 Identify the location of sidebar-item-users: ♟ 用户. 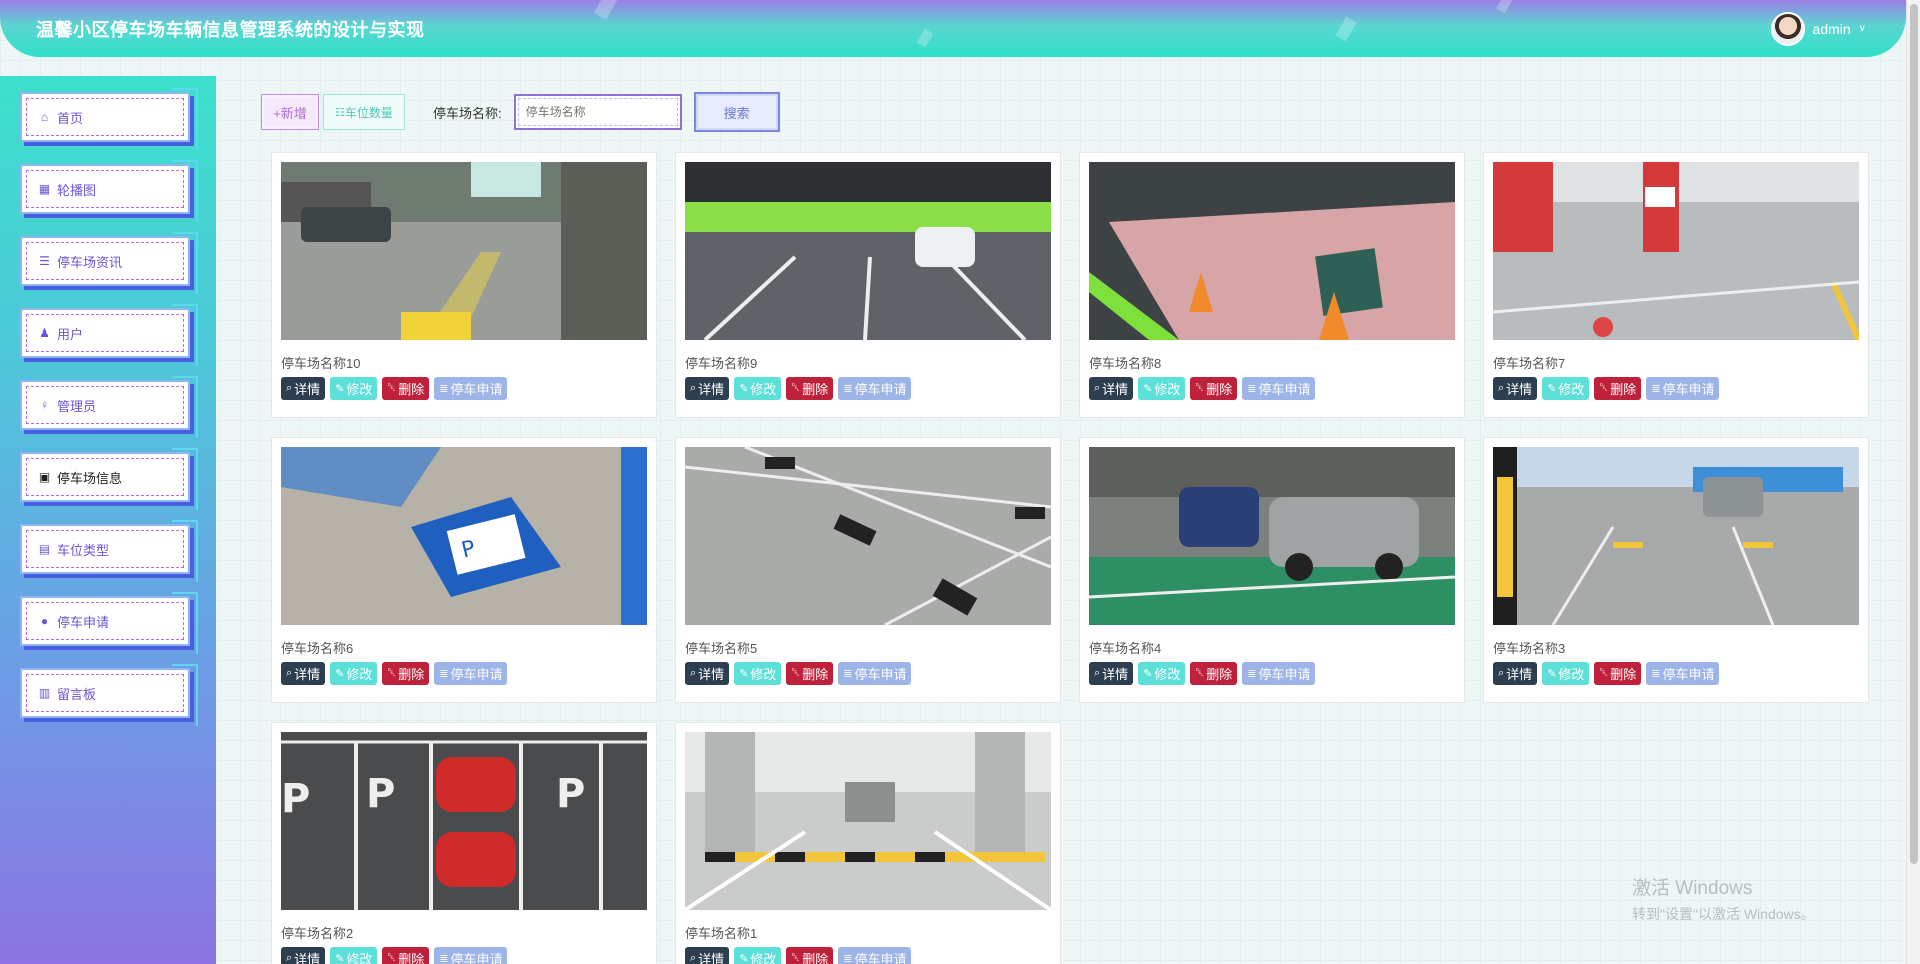
(109, 335).